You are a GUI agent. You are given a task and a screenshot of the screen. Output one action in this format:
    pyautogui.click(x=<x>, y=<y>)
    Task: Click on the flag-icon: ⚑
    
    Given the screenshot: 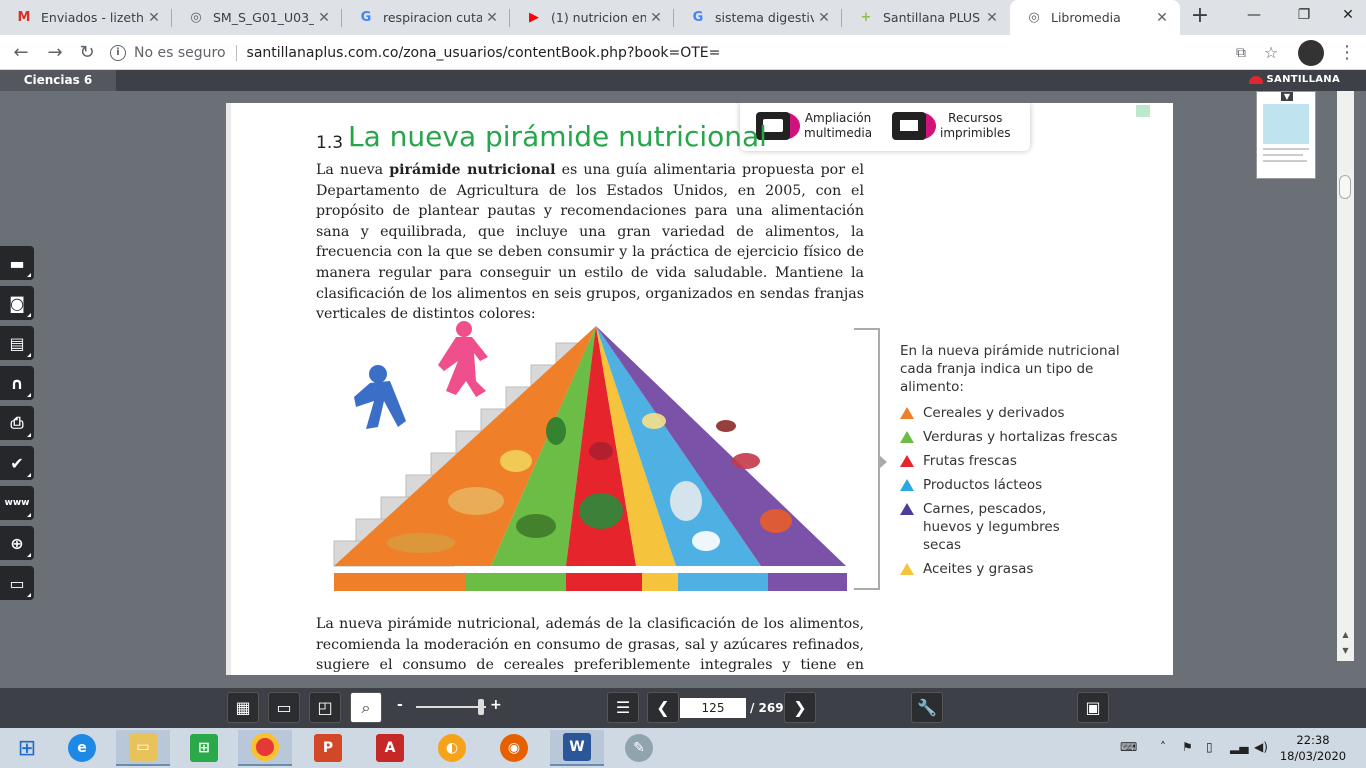 What is the action you would take?
    pyautogui.click(x=1187, y=747)
    